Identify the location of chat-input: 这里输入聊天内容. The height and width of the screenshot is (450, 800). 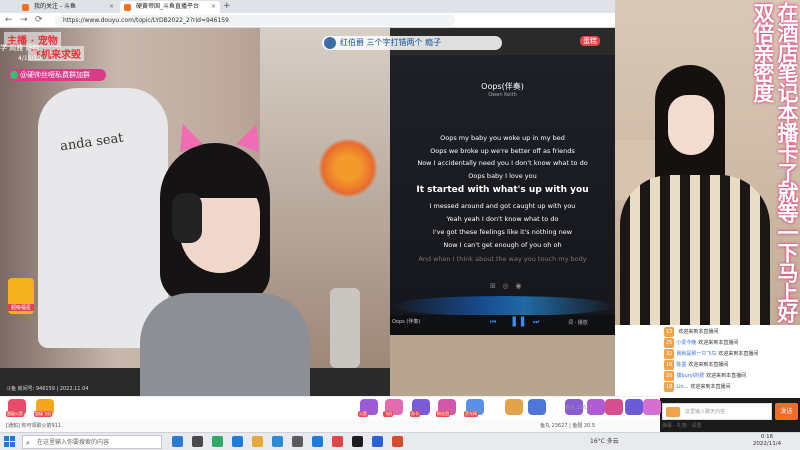
(717, 411).